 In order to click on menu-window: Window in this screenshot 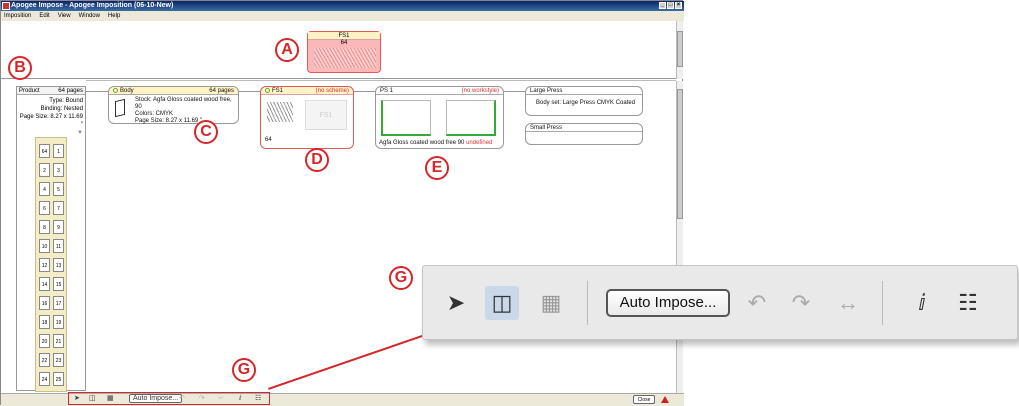, I will do `click(89, 16)`.